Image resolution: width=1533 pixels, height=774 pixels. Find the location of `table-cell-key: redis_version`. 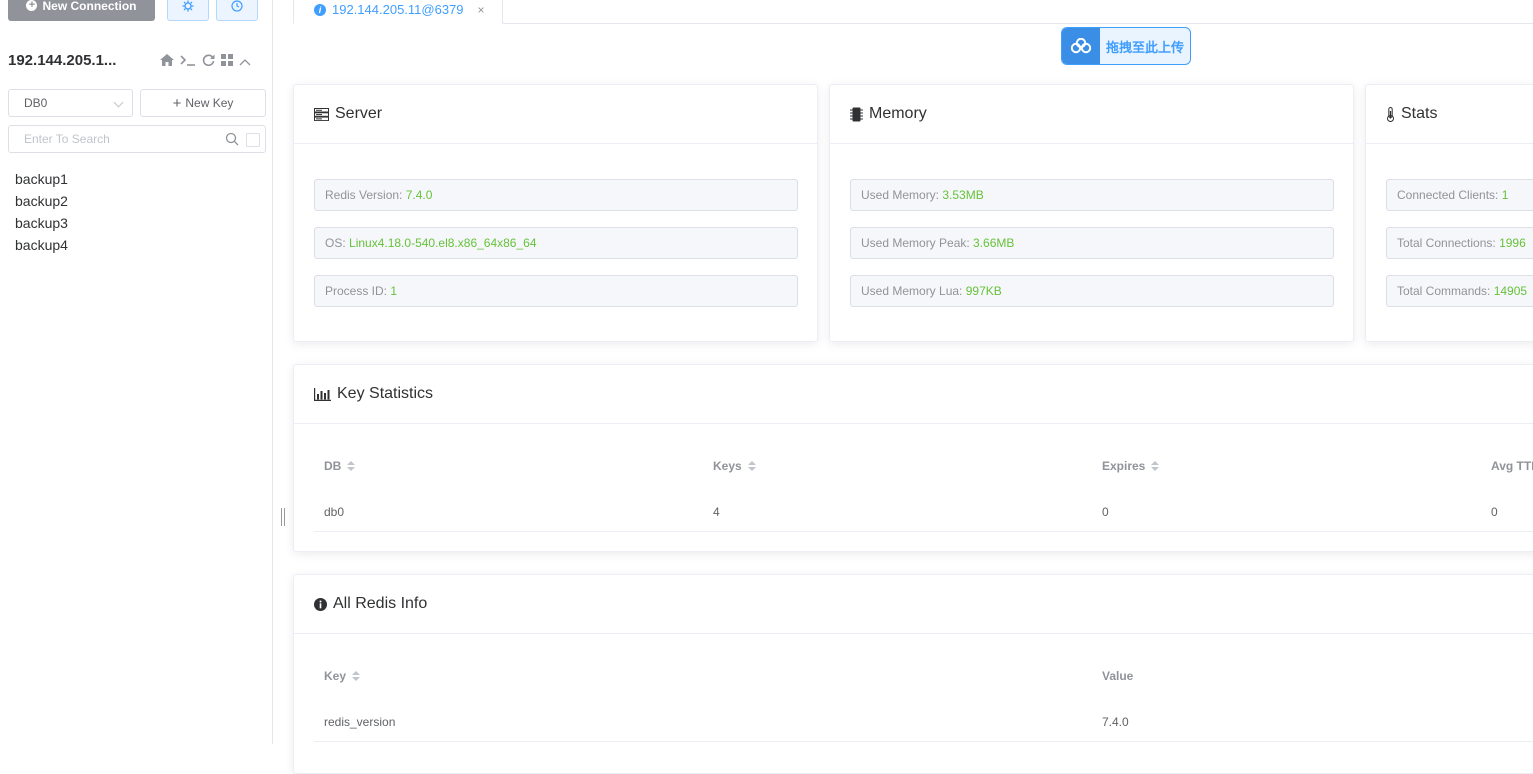

table-cell-key: redis_version is located at coordinates (360, 722).